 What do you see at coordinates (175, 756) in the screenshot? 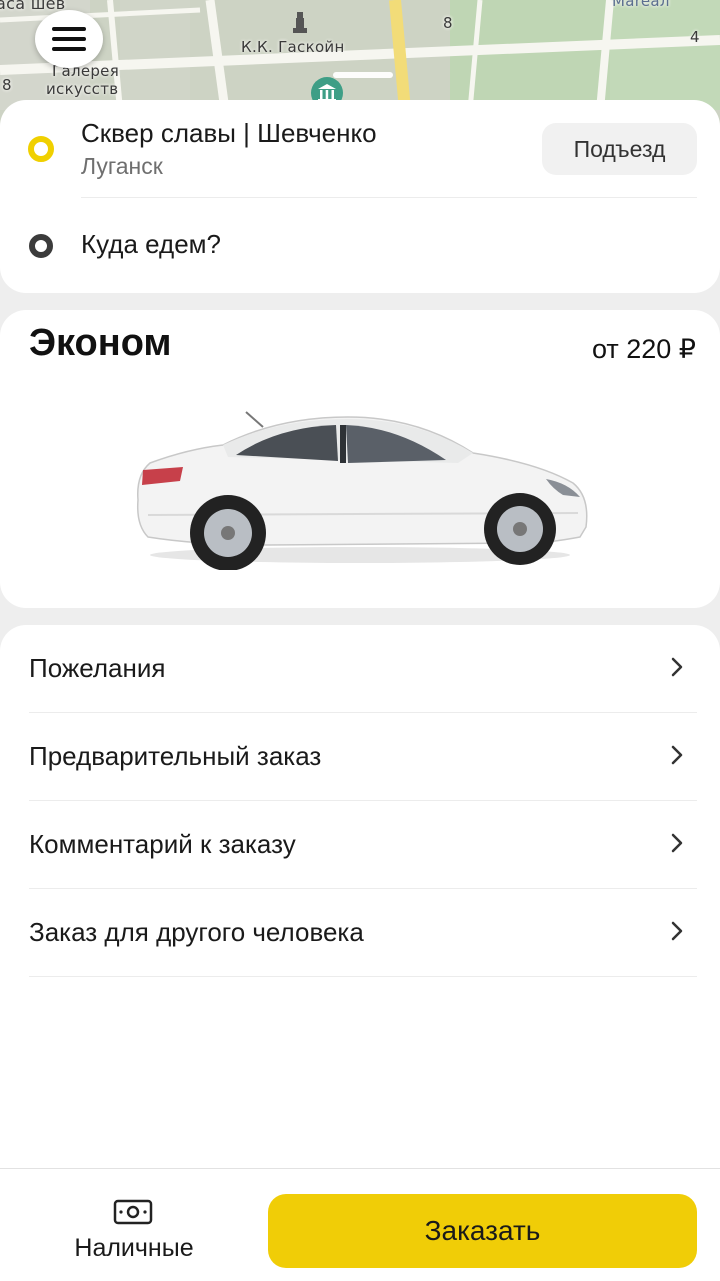
I see `option-label: Предварительный заказ` at bounding box center [175, 756].